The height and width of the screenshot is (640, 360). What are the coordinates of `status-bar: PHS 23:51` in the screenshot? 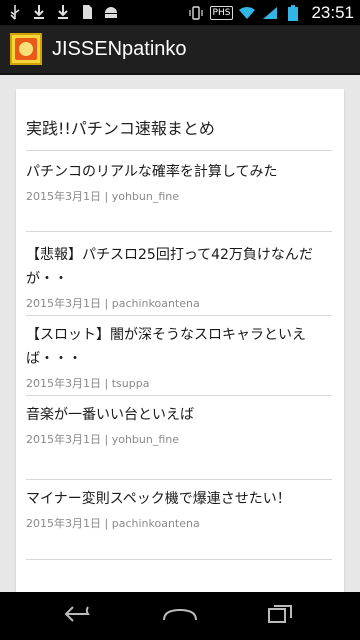 It's located at (180, 12).